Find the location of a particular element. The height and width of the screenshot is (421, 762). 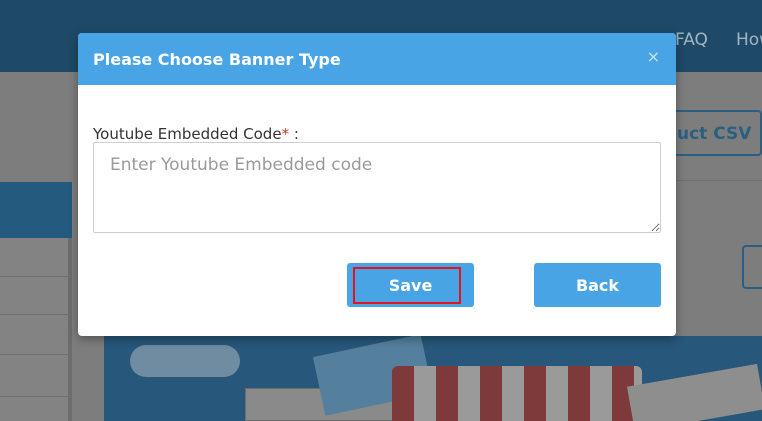

background-button is located at coordinates (752, 267).